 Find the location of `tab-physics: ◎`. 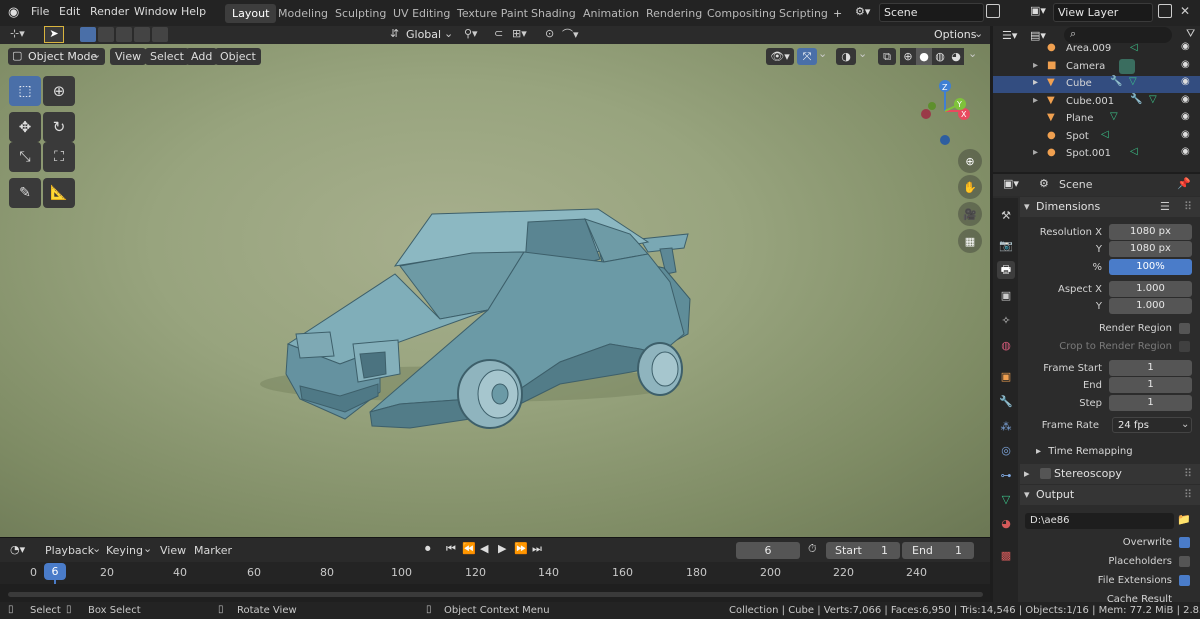

tab-physics: ◎ is located at coordinates (1006, 450).